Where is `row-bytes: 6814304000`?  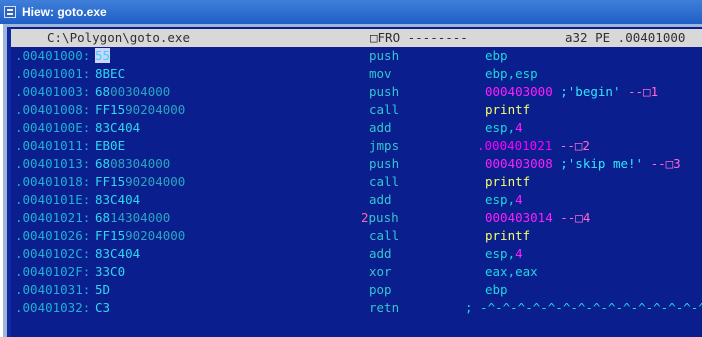
row-bytes: 6814304000 is located at coordinates (132, 218).